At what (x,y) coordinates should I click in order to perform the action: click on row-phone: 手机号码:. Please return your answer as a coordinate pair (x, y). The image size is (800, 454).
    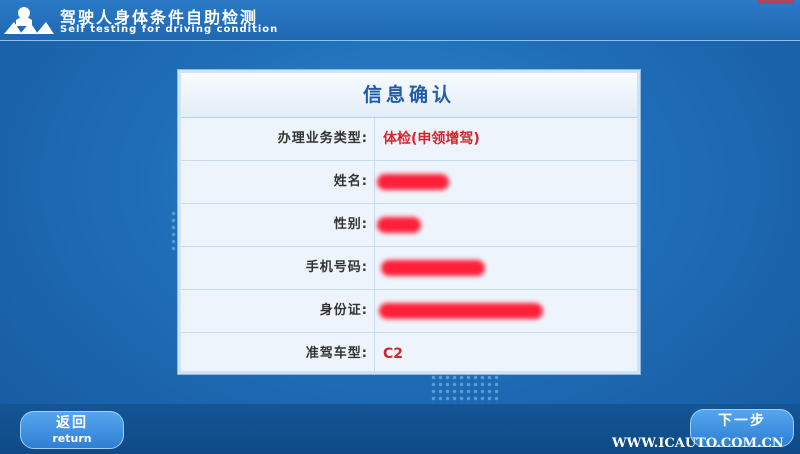
    Looking at the image, I should click on (409, 268).